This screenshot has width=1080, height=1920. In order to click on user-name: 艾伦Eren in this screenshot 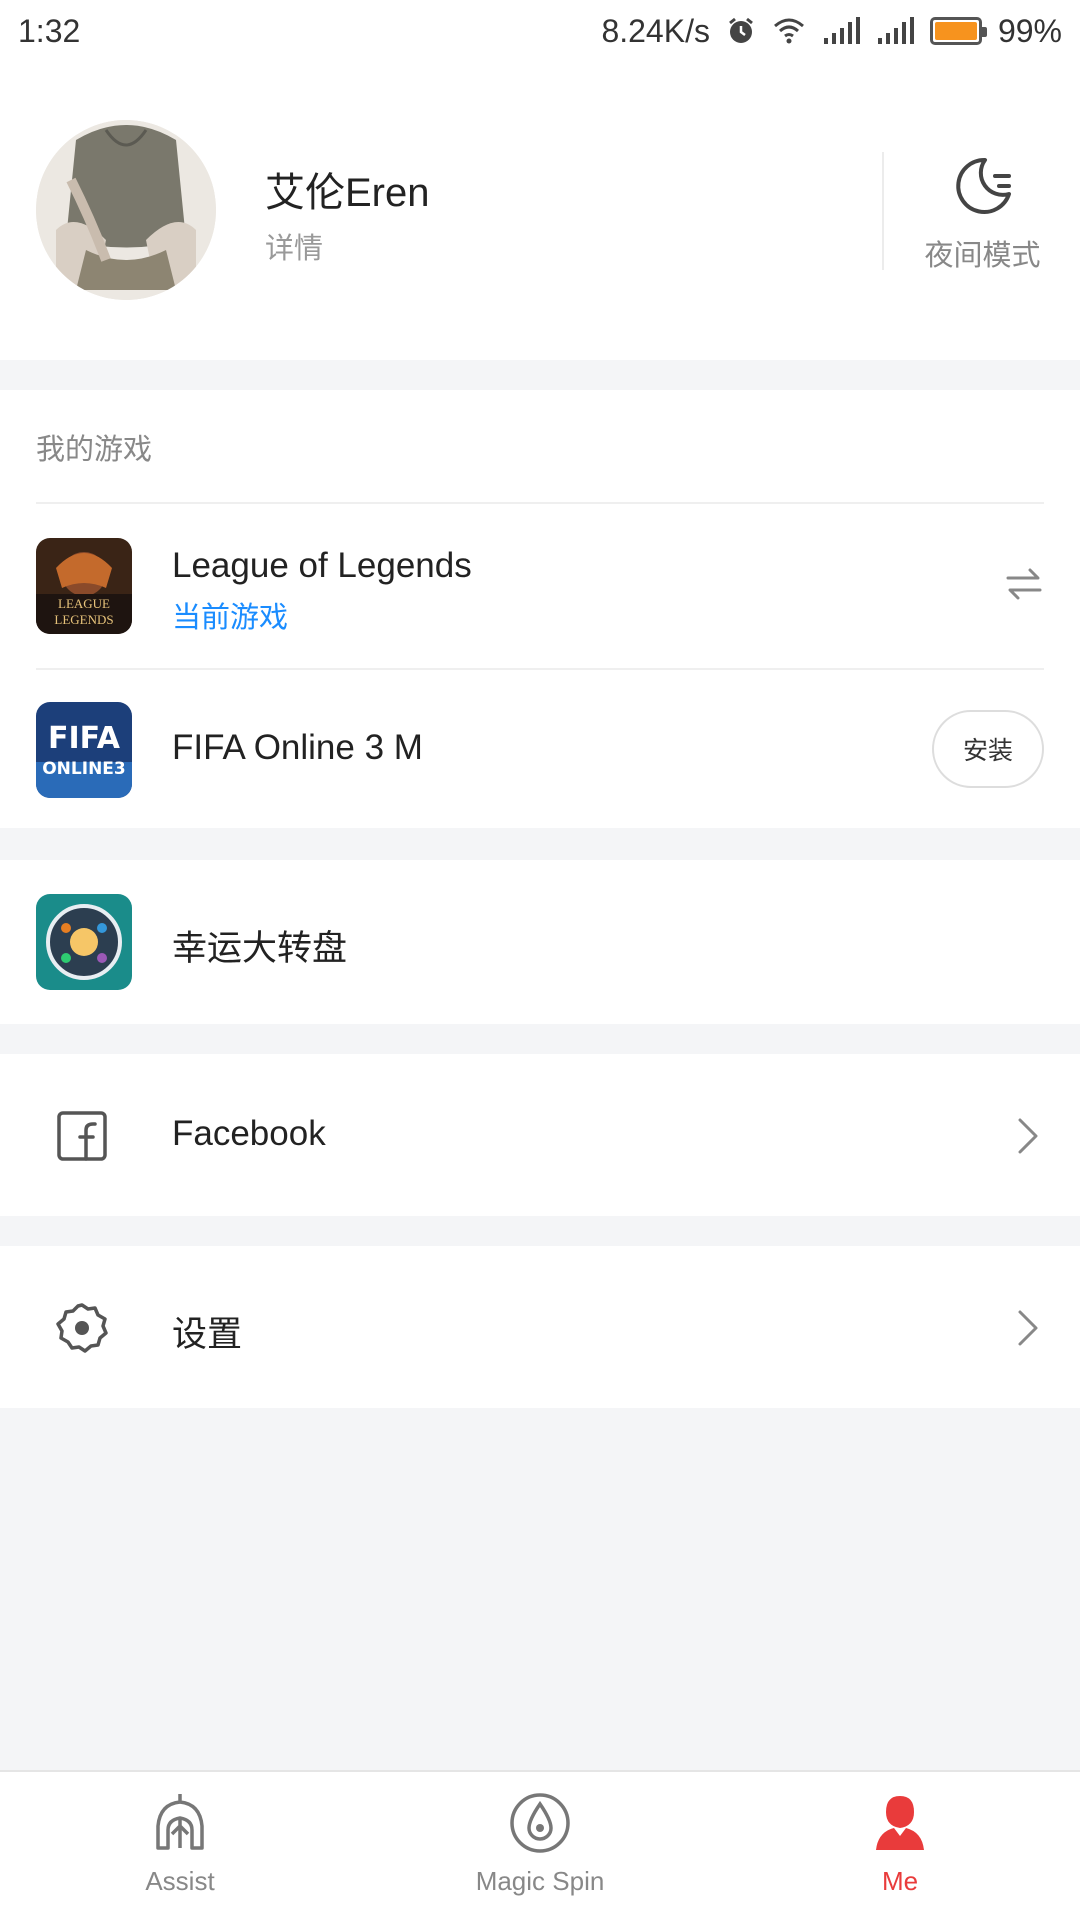, I will do `click(347, 189)`.